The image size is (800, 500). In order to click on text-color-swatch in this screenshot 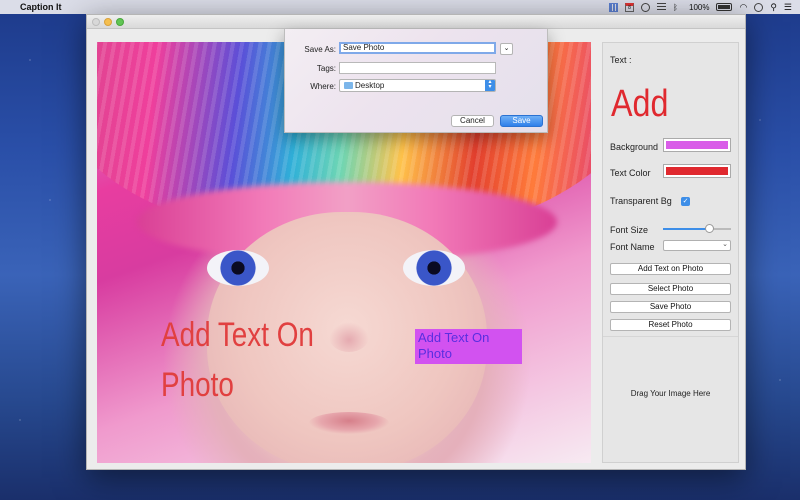, I will do `click(697, 171)`.